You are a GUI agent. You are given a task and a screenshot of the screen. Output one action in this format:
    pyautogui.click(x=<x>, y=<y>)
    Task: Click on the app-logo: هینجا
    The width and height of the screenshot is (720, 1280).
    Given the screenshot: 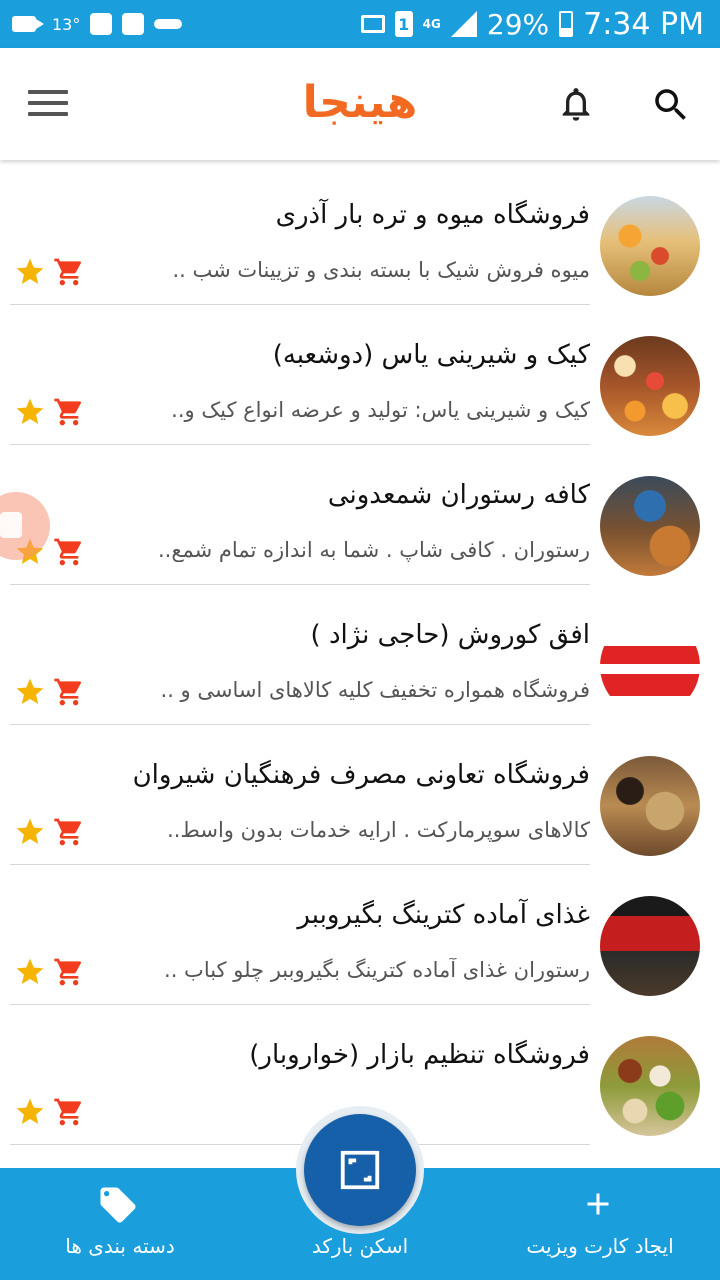 What is the action you would take?
    pyautogui.click(x=360, y=102)
    